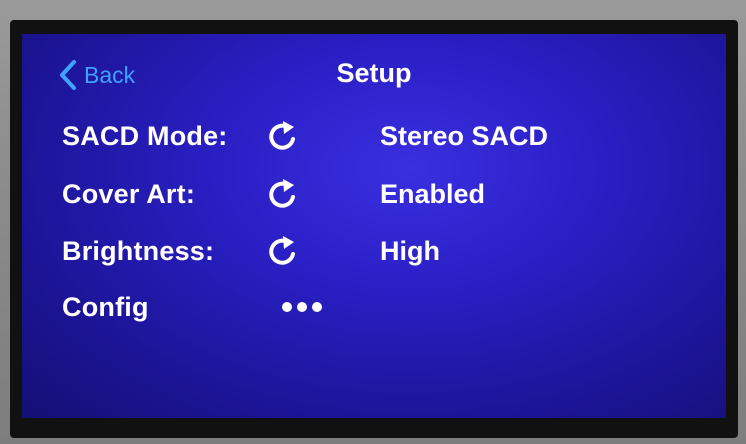  I want to click on page-title: Setup, so click(374, 73).